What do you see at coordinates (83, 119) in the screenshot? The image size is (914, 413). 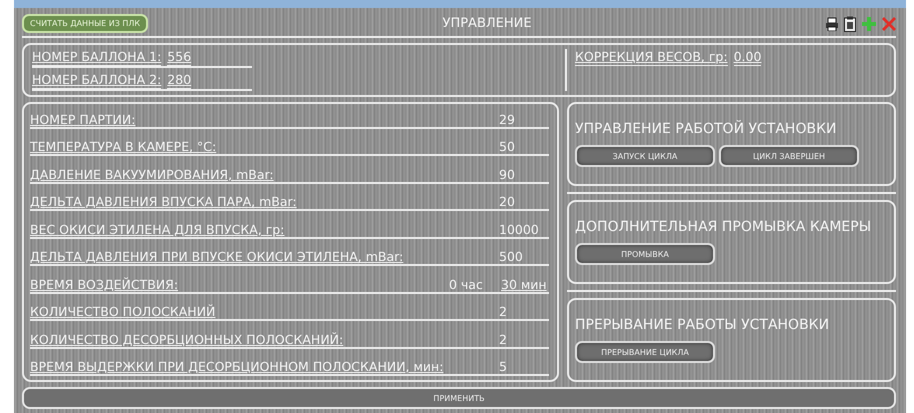 I see `parameter-label: НОМЕР ПАРТИИ:` at bounding box center [83, 119].